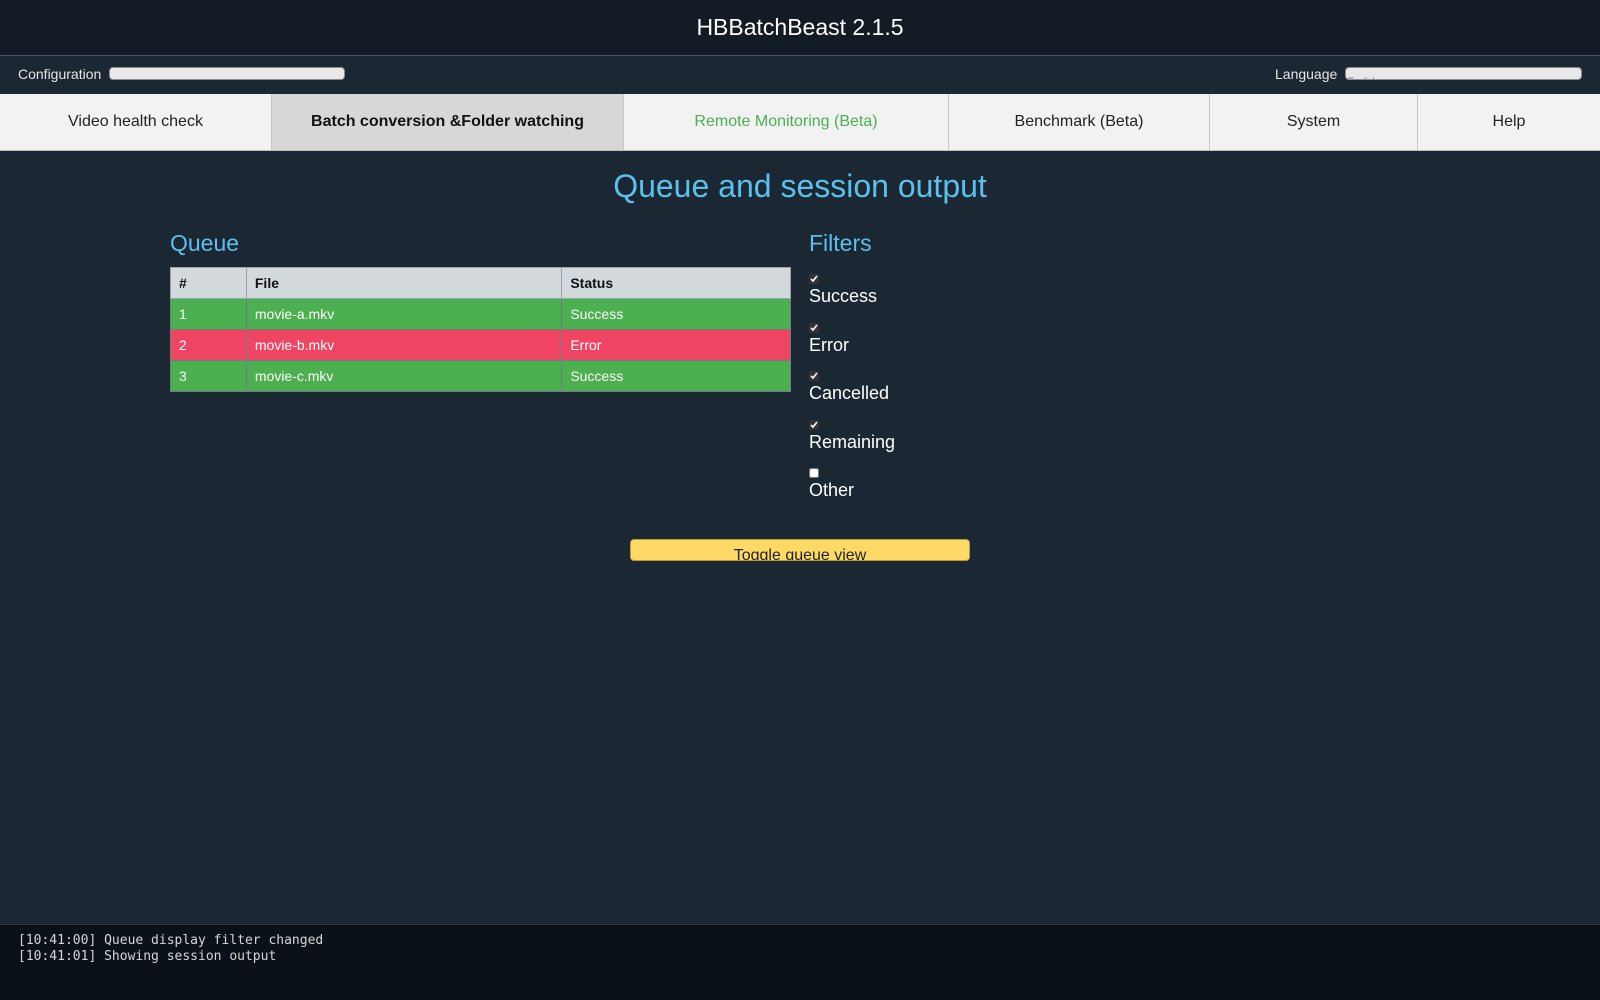  I want to click on filter-success-label: Success, so click(843, 296).